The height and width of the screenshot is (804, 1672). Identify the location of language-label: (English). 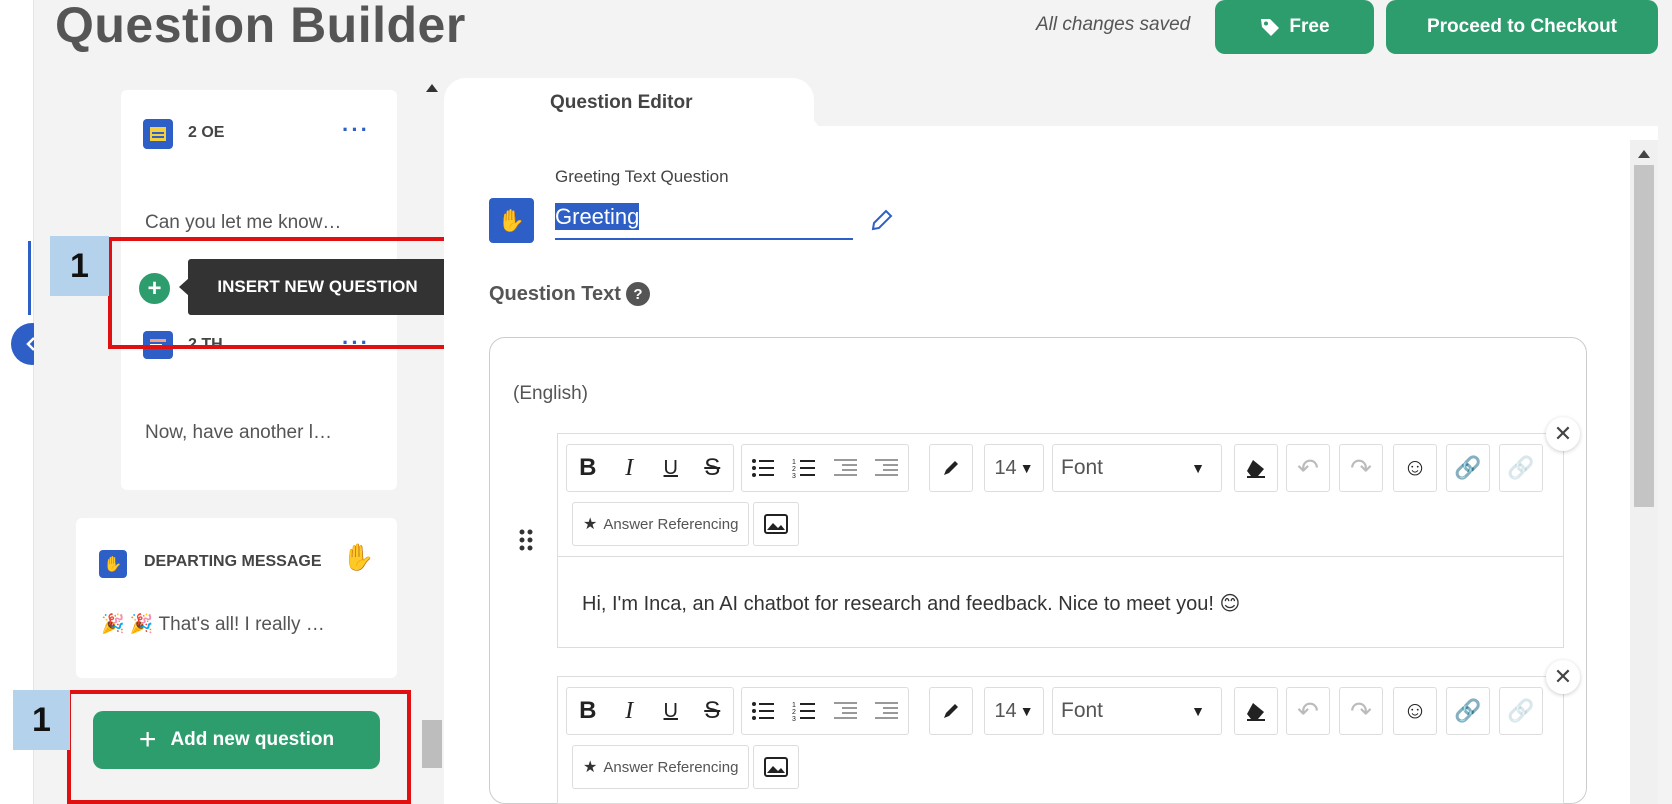
(550, 393).